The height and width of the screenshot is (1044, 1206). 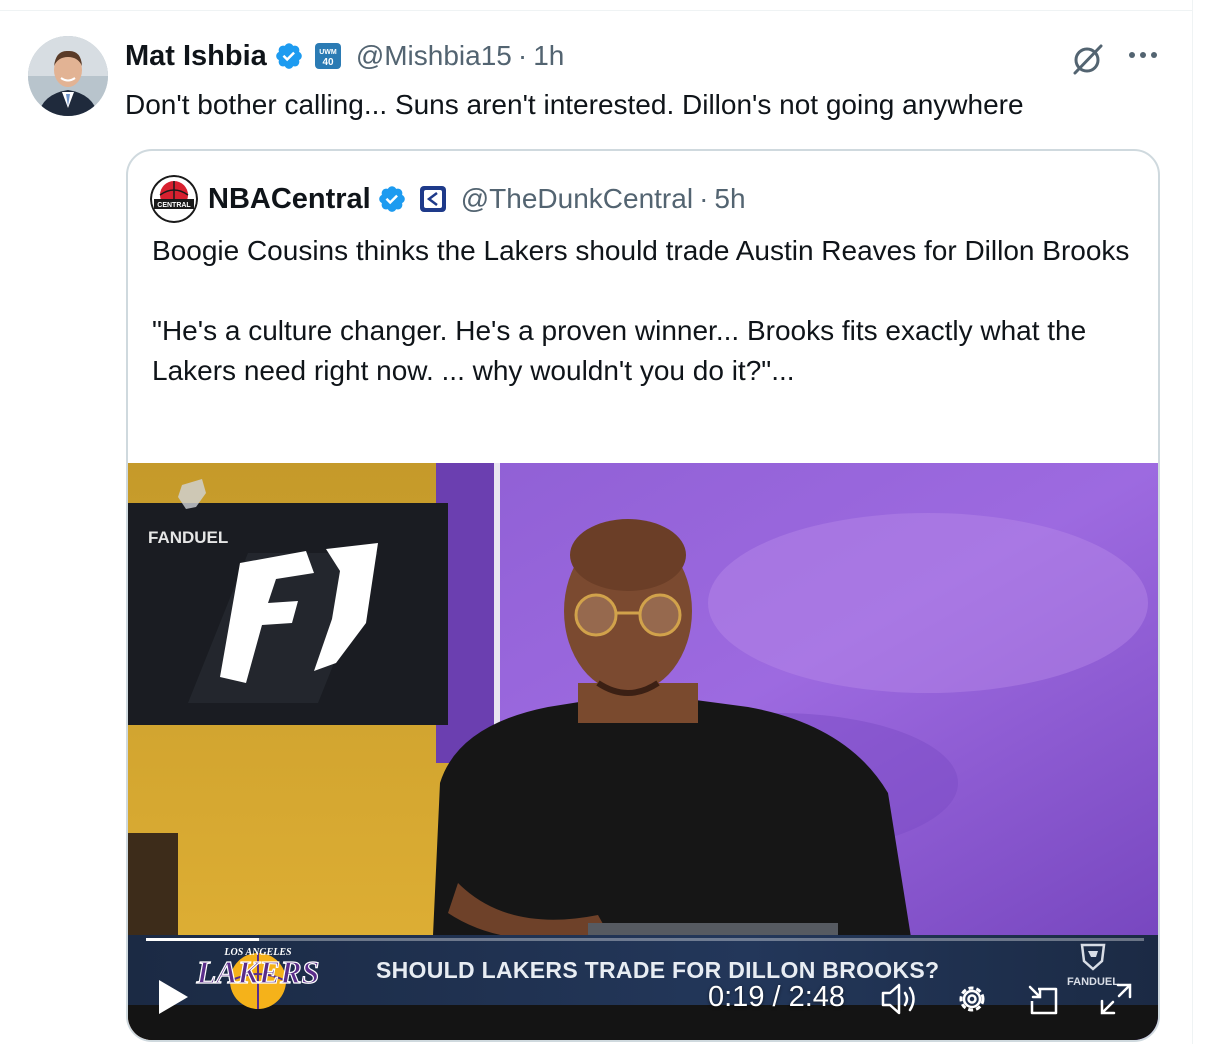 I want to click on progress-fill, so click(x=202, y=939).